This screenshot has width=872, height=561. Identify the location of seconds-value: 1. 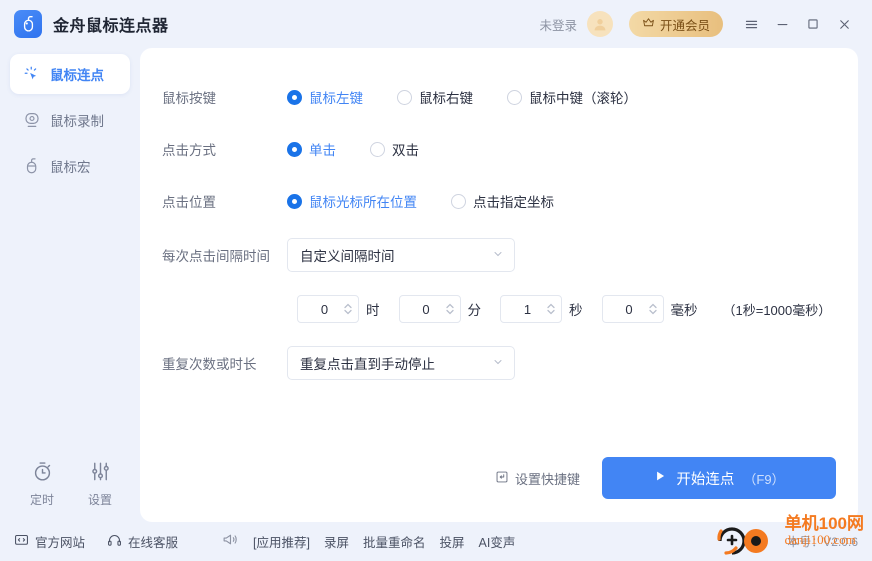
(527, 309).